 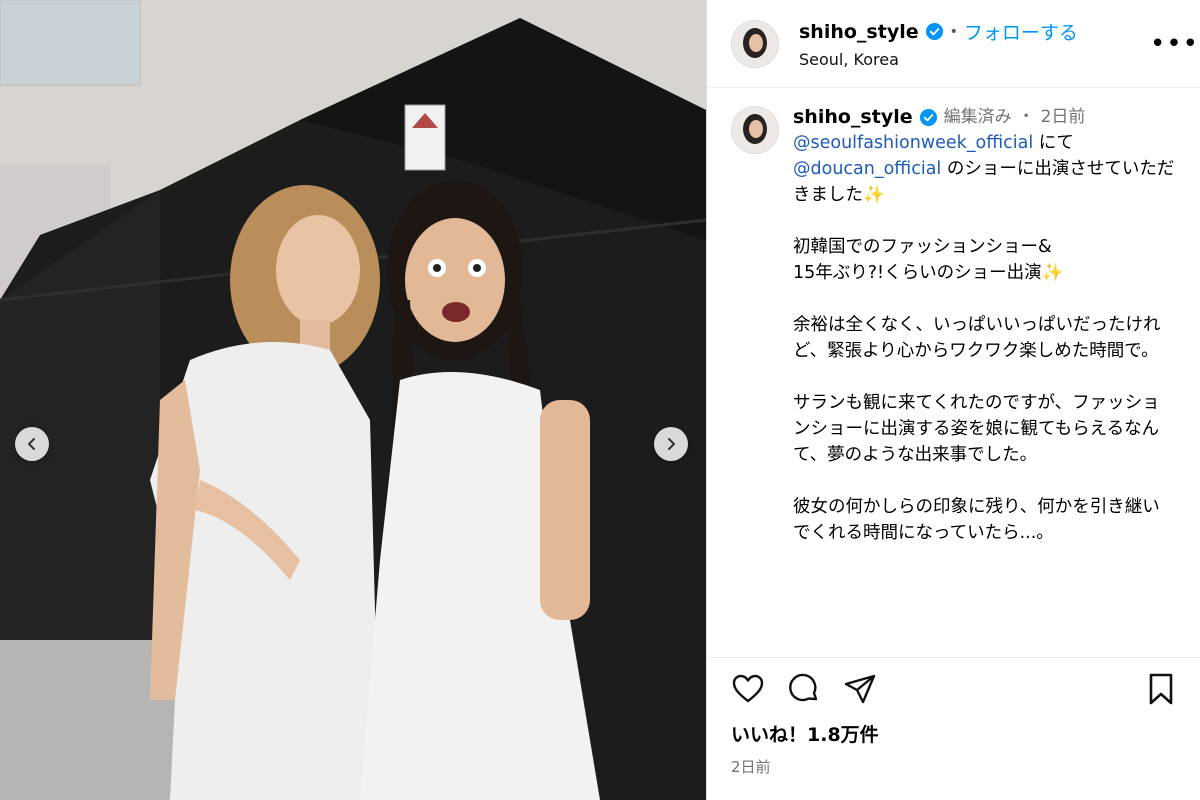 I want to click on post-author-username: shiho_style, so click(x=859, y=32).